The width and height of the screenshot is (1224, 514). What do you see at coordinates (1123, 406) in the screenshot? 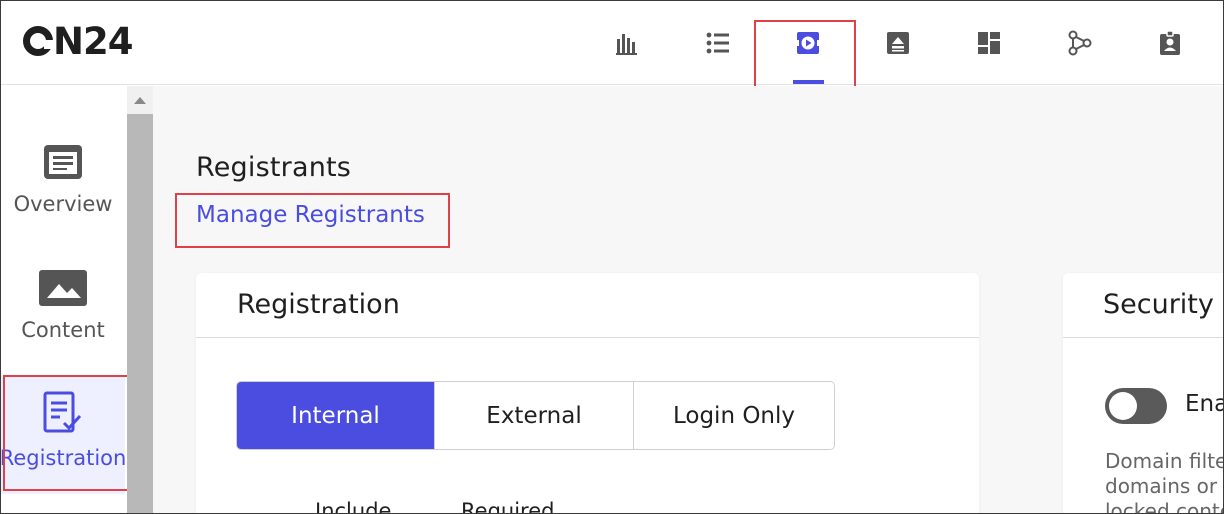
I see `toggle-knob` at bounding box center [1123, 406].